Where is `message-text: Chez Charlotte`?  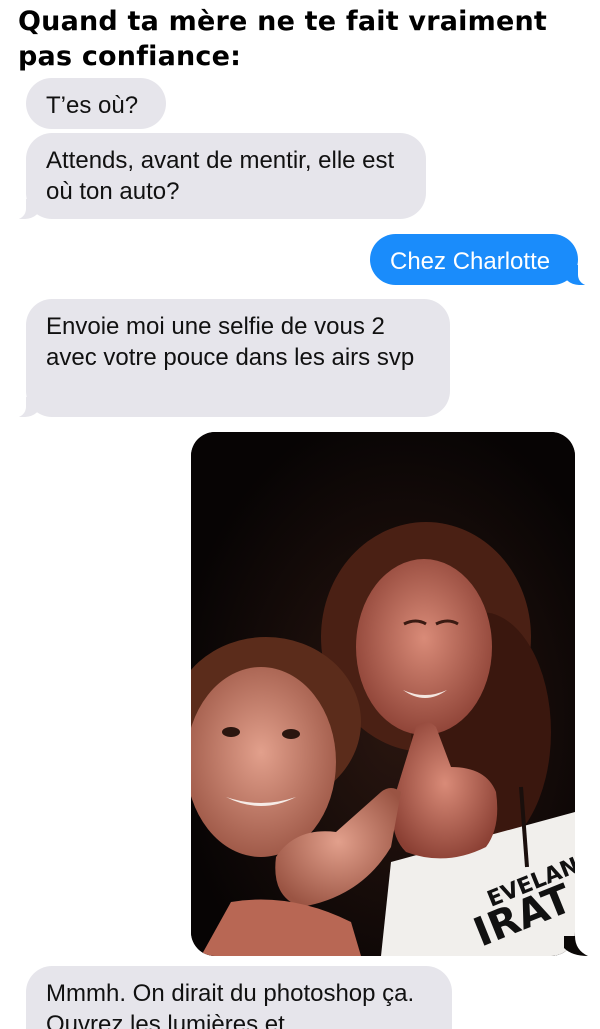
message-text: Chez Charlotte is located at coordinates (470, 261).